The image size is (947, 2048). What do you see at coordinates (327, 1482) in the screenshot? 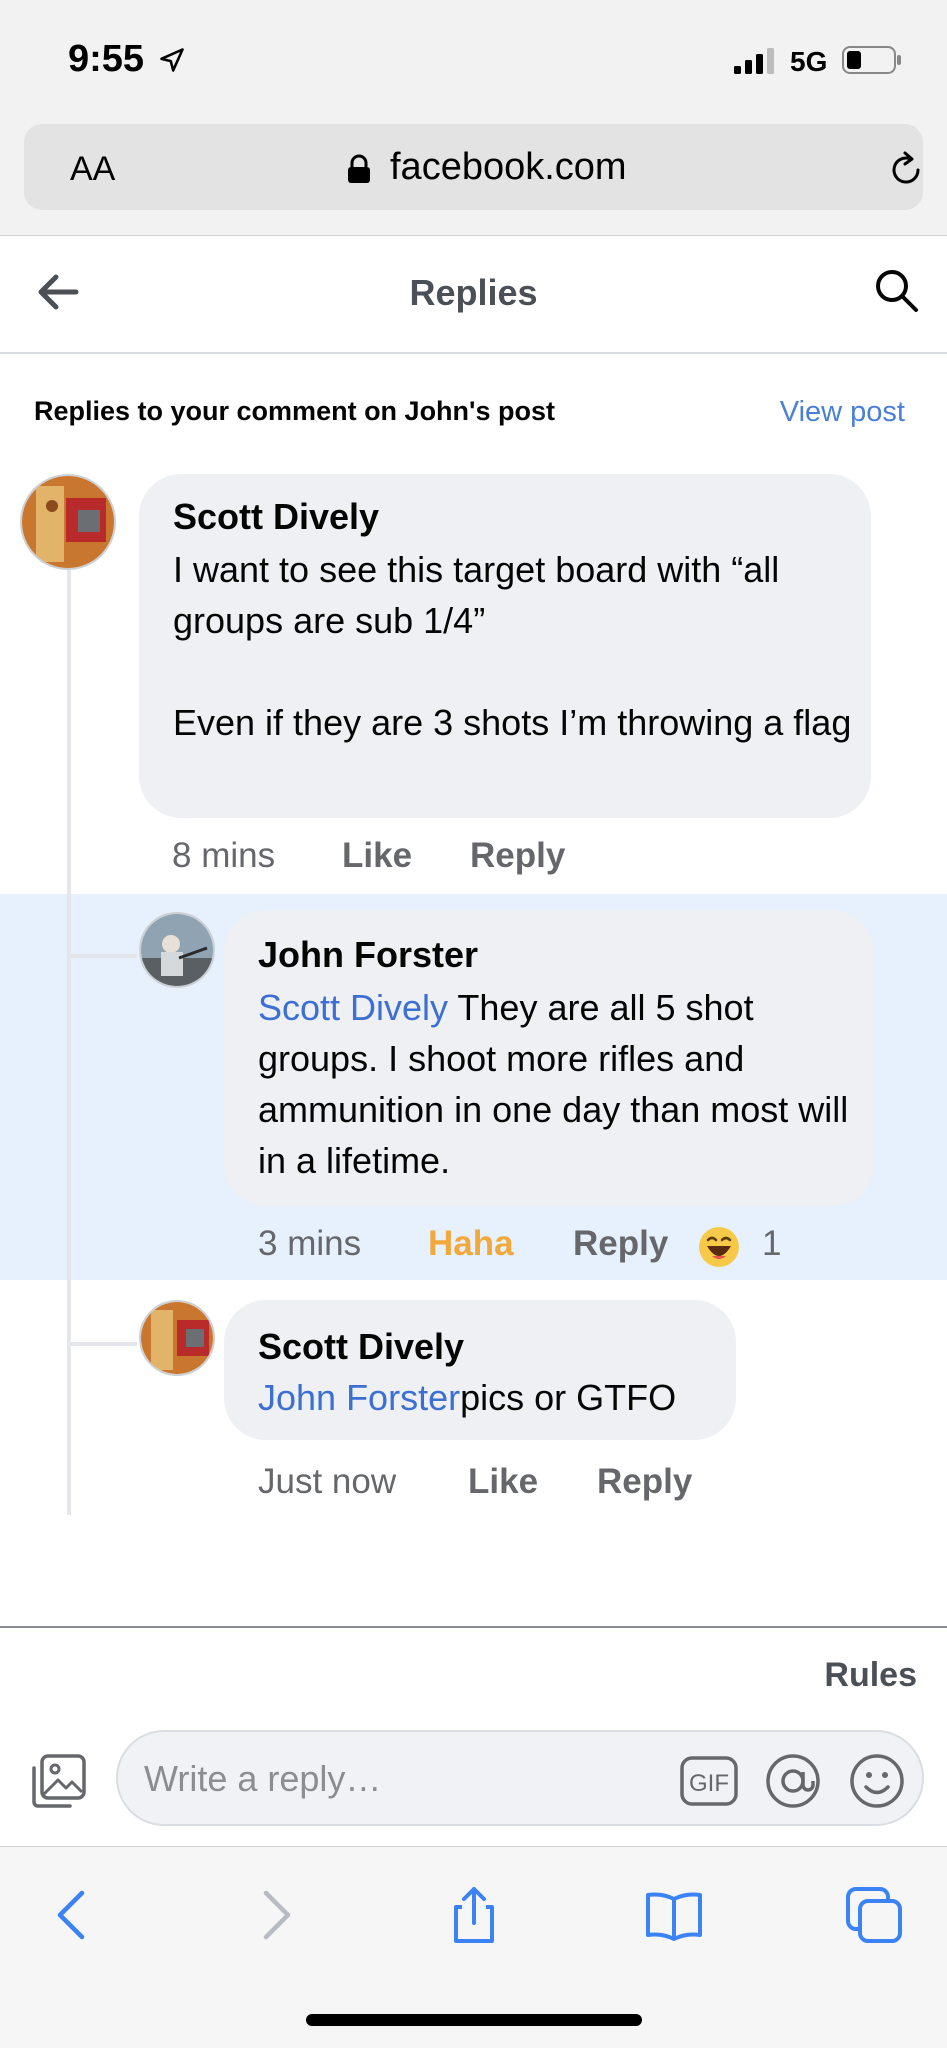
I see `comment-time: Just now` at bounding box center [327, 1482].